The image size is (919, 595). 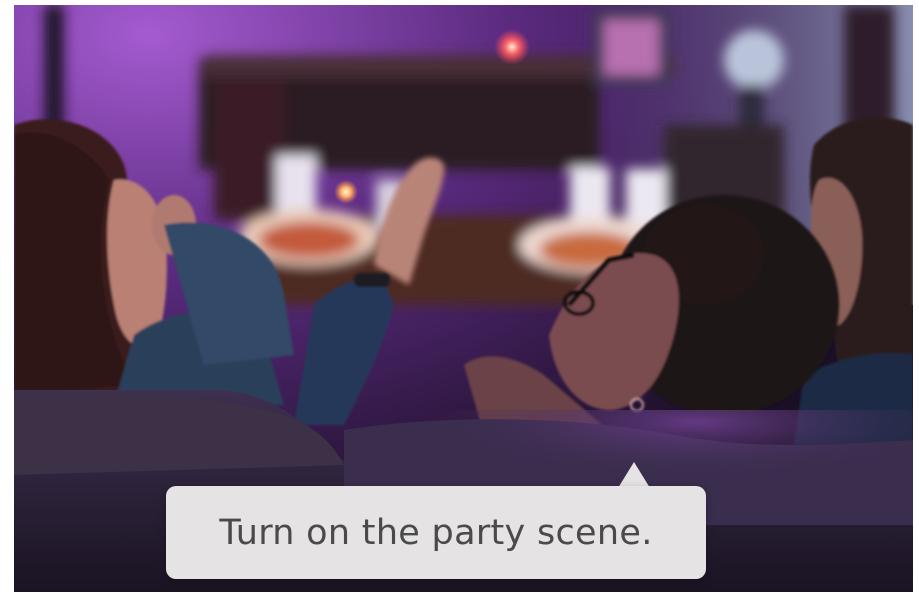 What do you see at coordinates (634, 475) in the screenshot?
I see `bubble-tail` at bounding box center [634, 475].